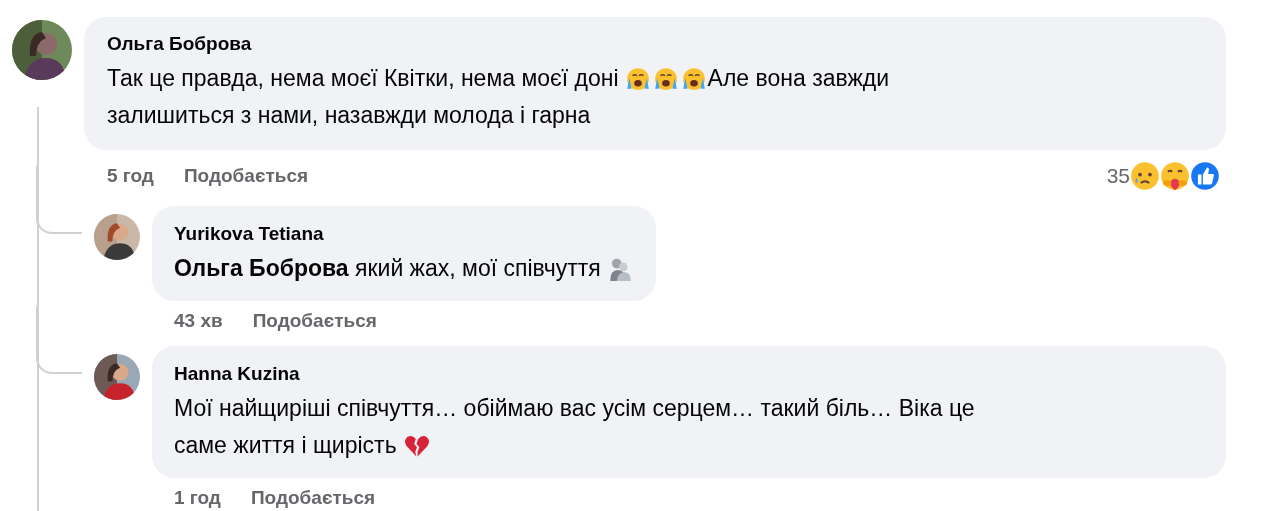  I want to click on comment-text: саме життя і щирість, so click(285, 445).